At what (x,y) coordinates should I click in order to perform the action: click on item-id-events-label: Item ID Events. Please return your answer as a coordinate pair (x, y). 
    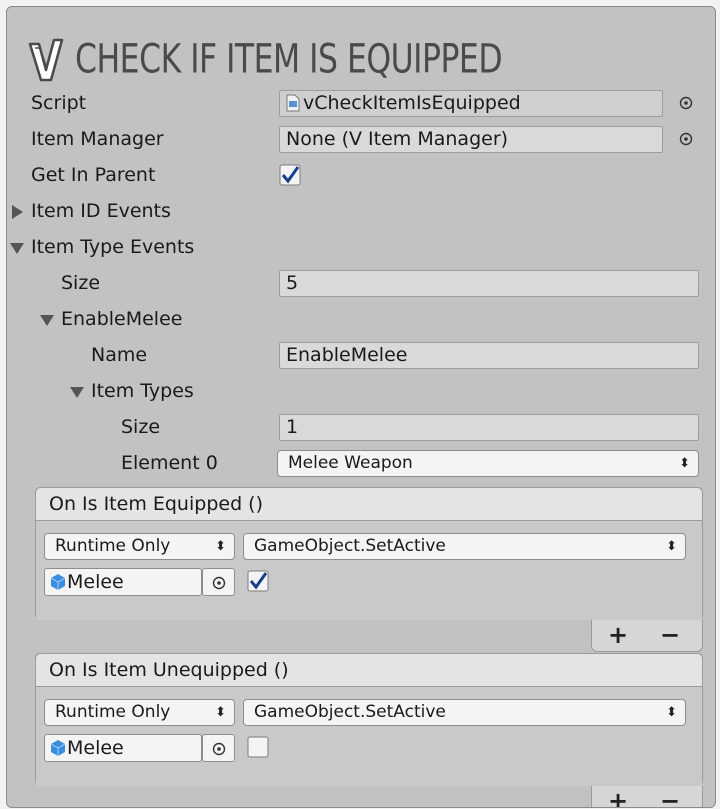
    Looking at the image, I should click on (101, 211).